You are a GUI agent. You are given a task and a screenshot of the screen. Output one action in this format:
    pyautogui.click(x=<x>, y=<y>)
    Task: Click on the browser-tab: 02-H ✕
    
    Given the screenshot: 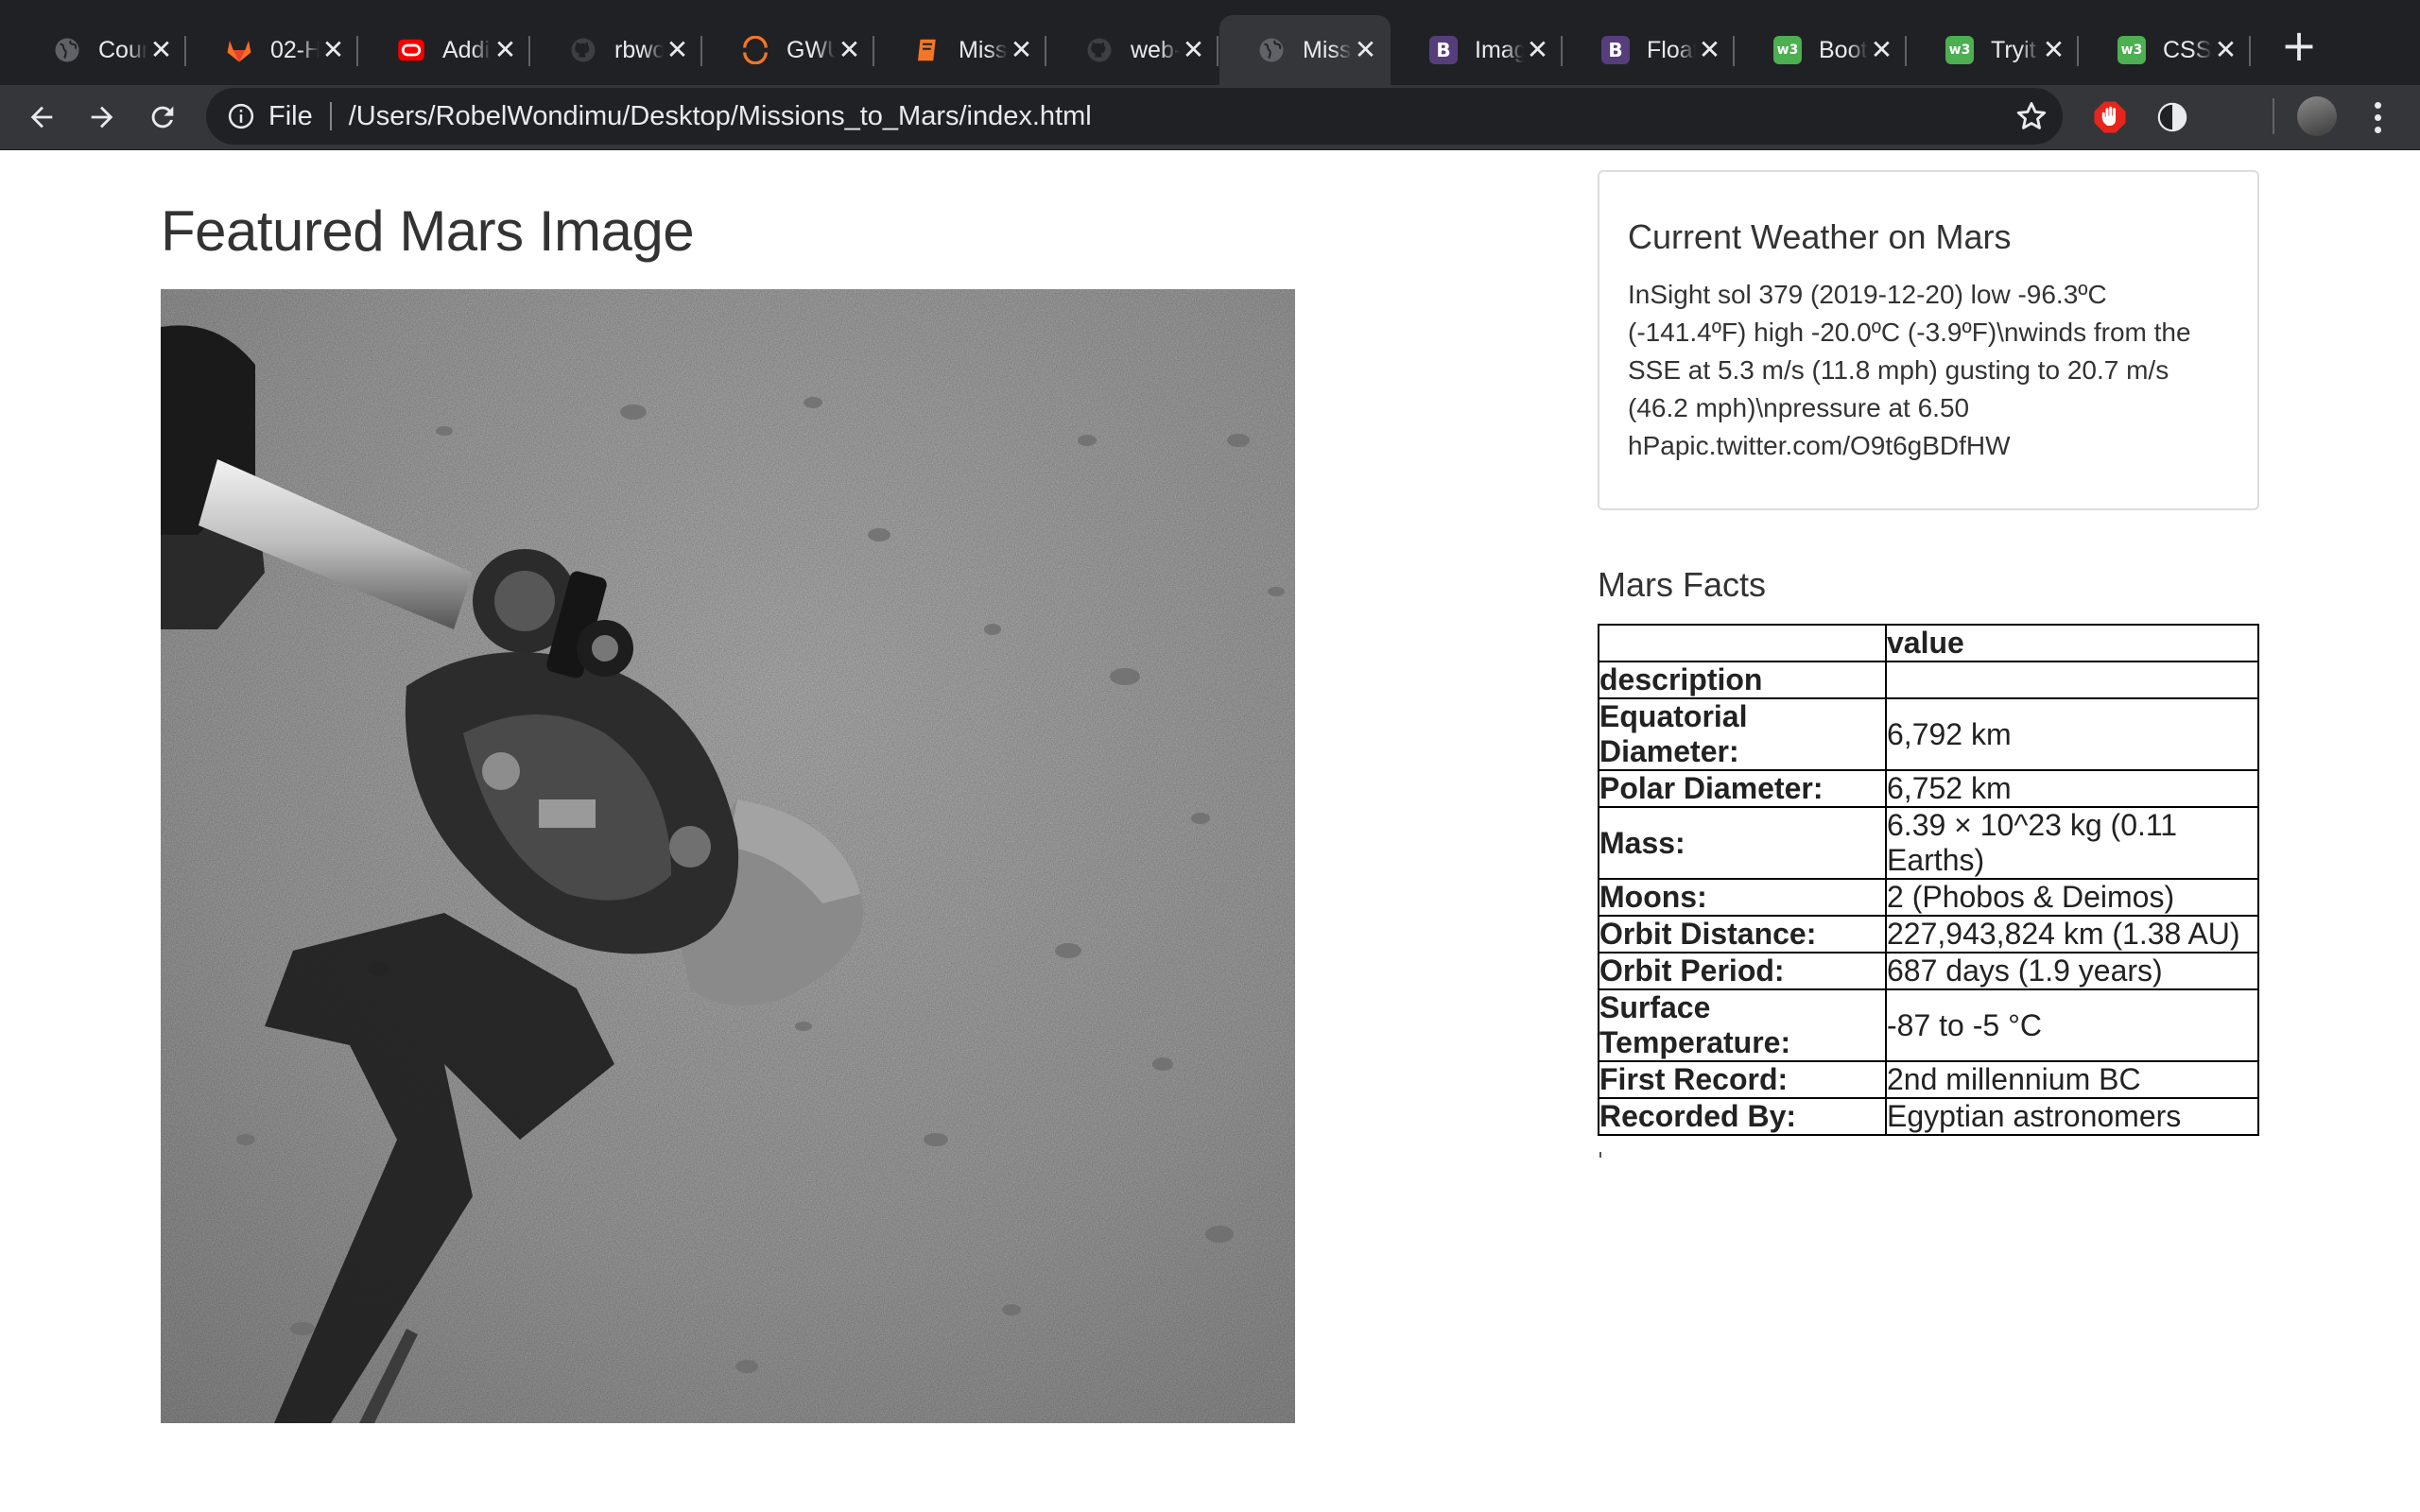 What is the action you would take?
    pyautogui.click(x=272, y=50)
    